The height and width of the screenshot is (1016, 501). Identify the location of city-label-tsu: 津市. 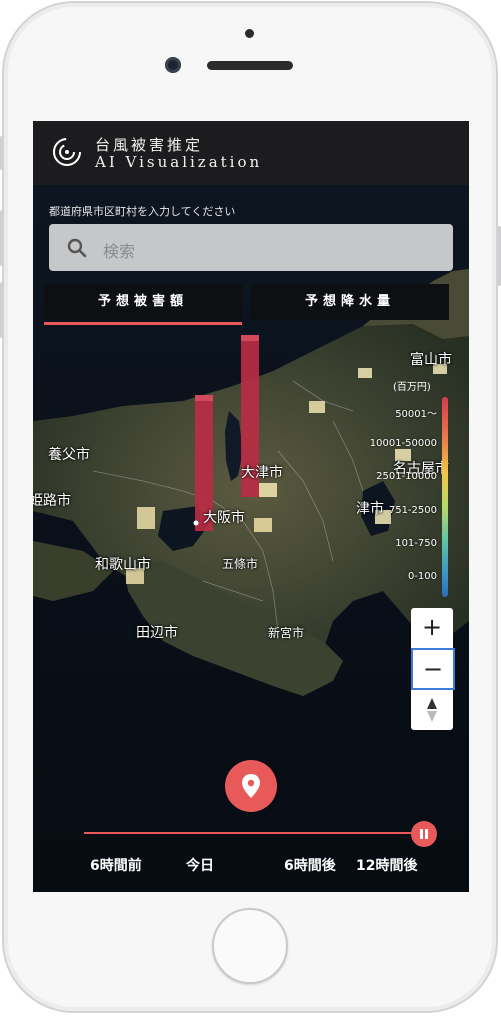
(370, 509).